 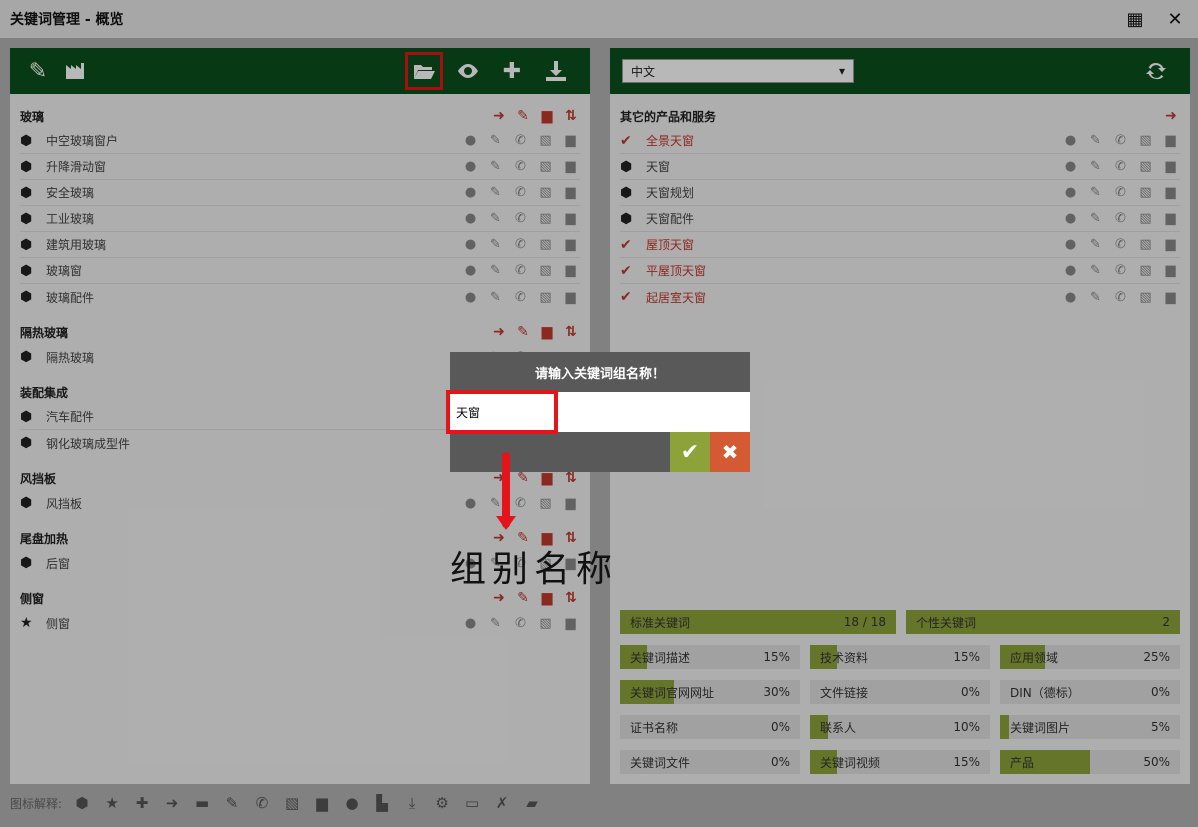 What do you see at coordinates (534, 569) in the screenshot?
I see `annotation-text: 组别名称` at bounding box center [534, 569].